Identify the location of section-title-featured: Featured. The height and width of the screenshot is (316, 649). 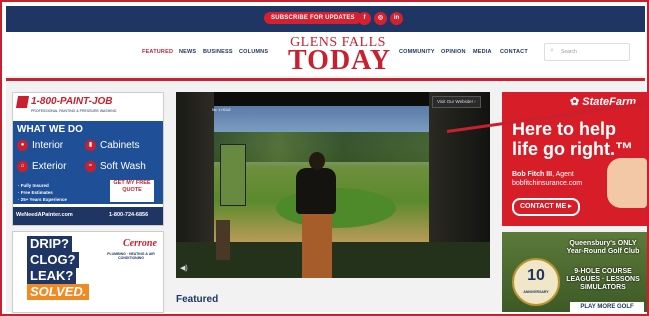
(197, 299).